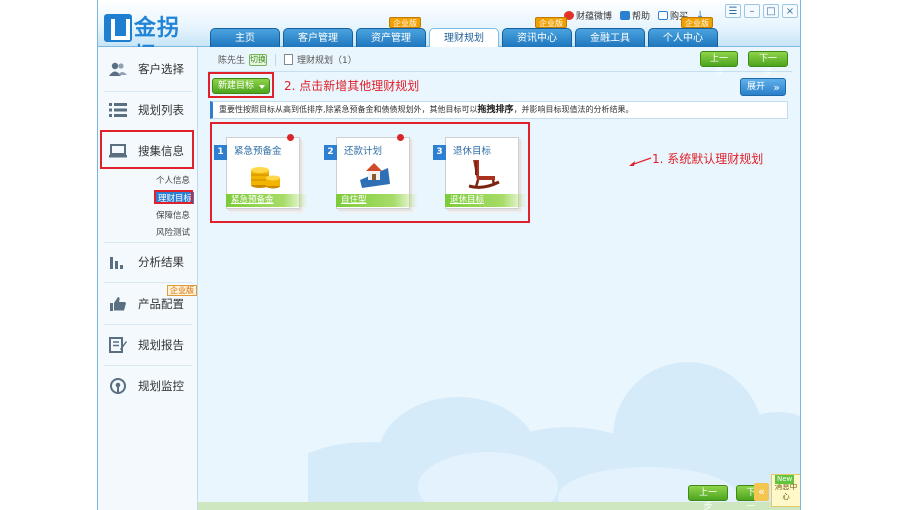  Describe the element at coordinates (173, 197) in the screenshot. I see `annotation-highlight-finance-goals` at that location.